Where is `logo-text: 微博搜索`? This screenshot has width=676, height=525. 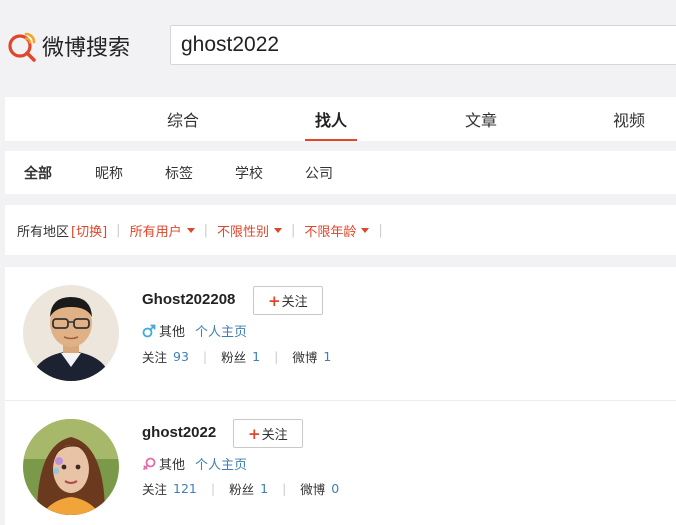
logo-text: 微博搜索 is located at coordinates (86, 48).